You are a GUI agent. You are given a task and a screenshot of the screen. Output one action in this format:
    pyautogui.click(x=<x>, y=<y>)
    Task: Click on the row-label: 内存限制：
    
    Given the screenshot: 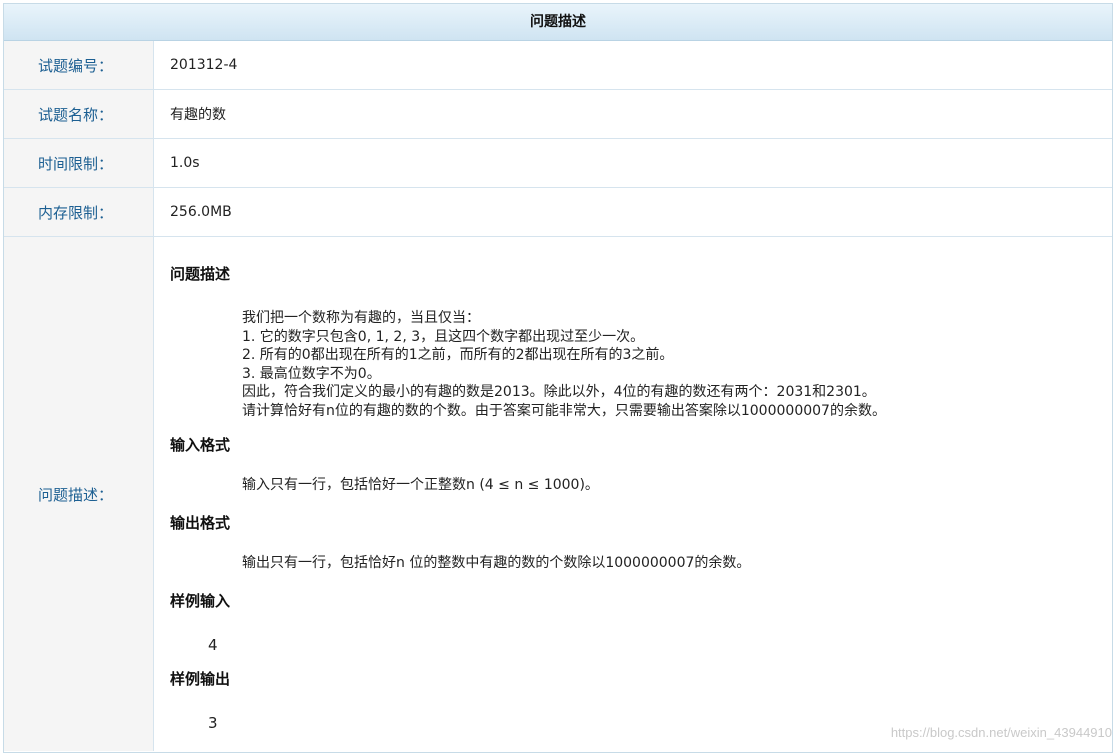 What is the action you would take?
    pyautogui.click(x=79, y=212)
    